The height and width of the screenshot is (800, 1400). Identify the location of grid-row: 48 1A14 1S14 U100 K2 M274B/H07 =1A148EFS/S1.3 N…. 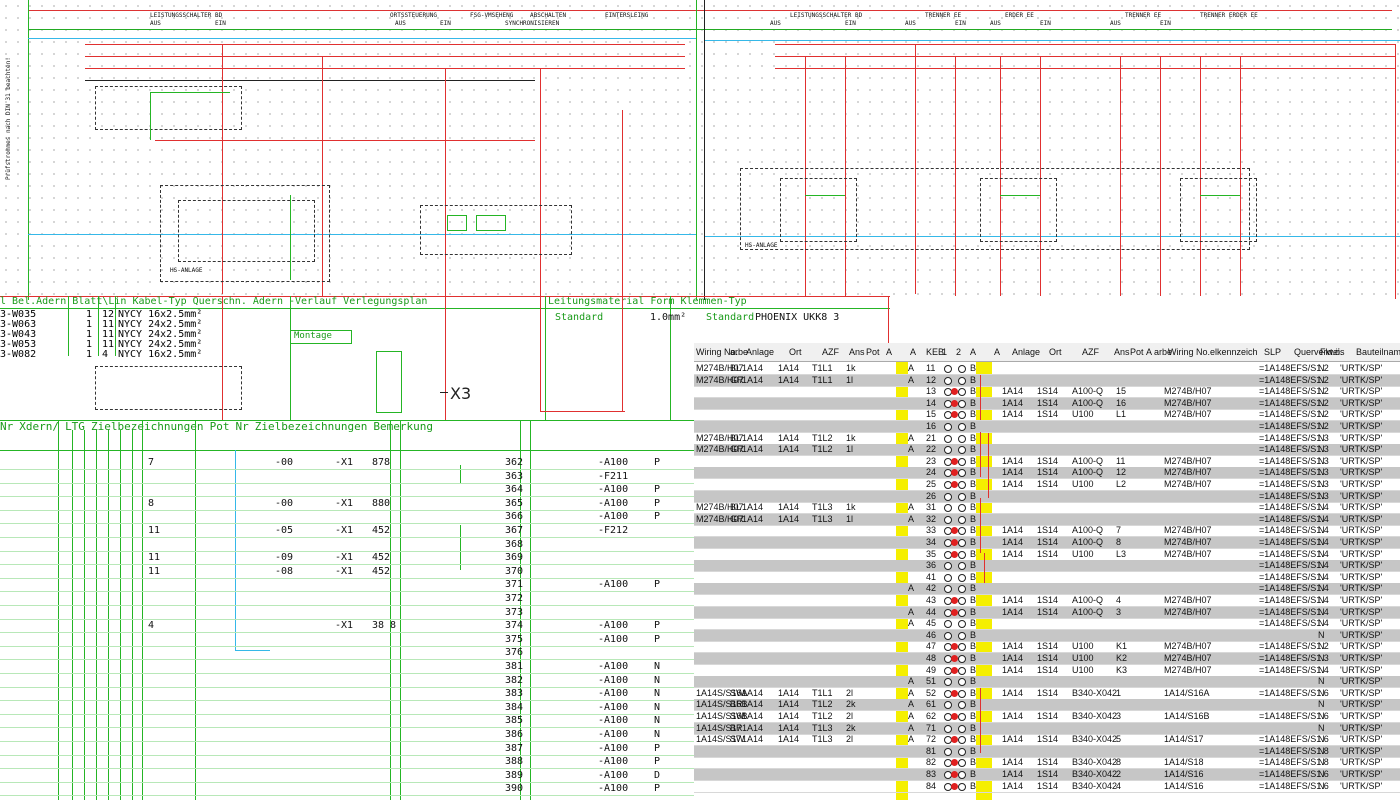
(1047, 659).